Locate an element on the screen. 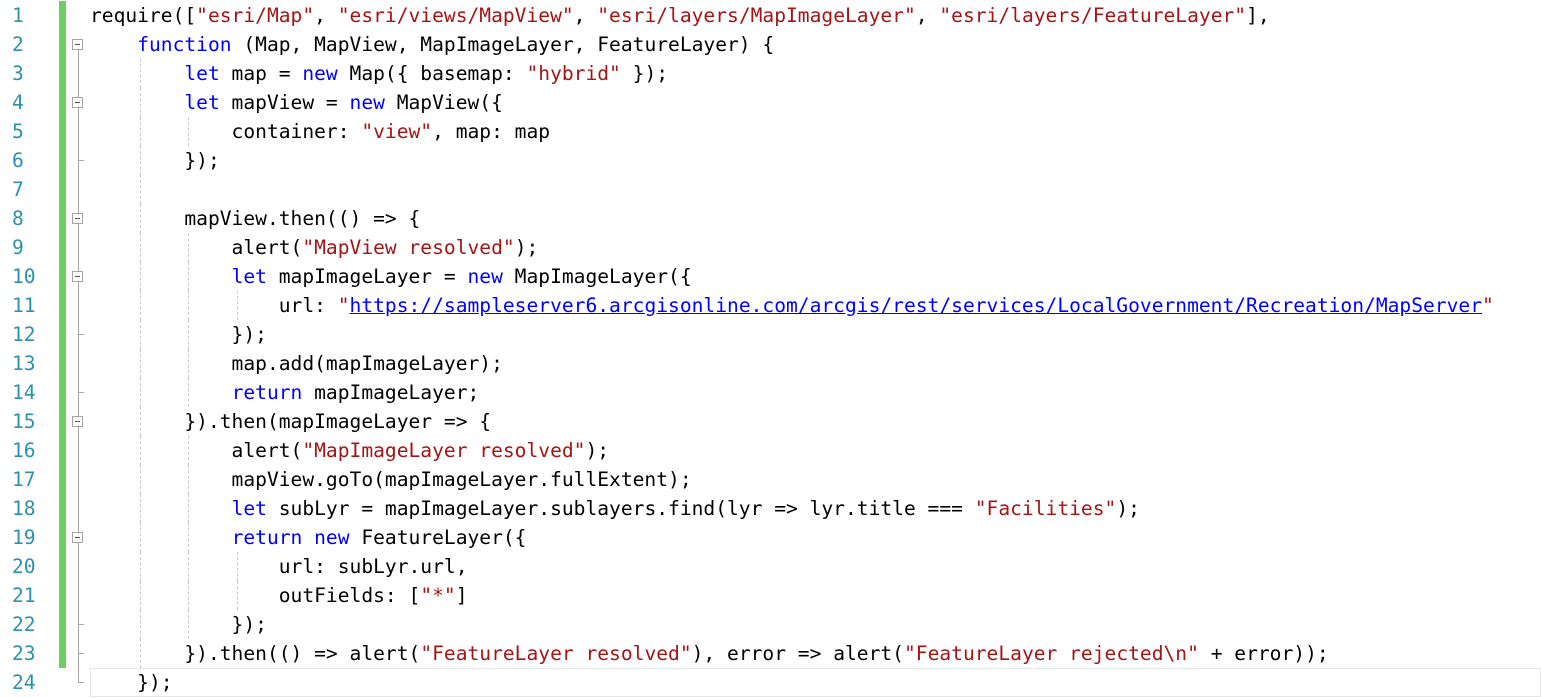  code-line: 21 outFields: ["*"] is located at coordinates (770, 595).